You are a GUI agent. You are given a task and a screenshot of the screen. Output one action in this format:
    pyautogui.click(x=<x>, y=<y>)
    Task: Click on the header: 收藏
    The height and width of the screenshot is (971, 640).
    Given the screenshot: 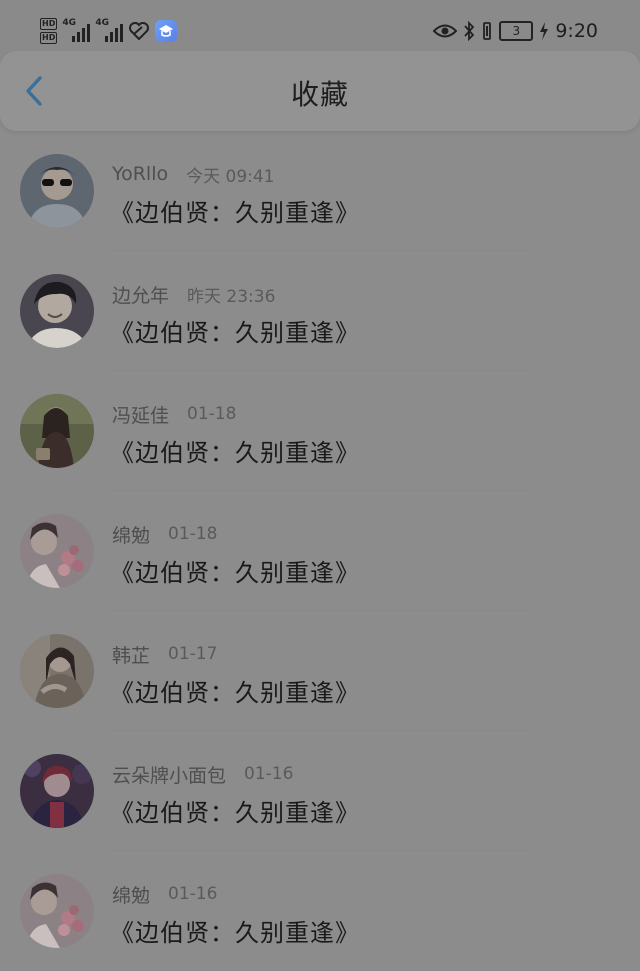 What is the action you would take?
    pyautogui.click(x=320, y=91)
    